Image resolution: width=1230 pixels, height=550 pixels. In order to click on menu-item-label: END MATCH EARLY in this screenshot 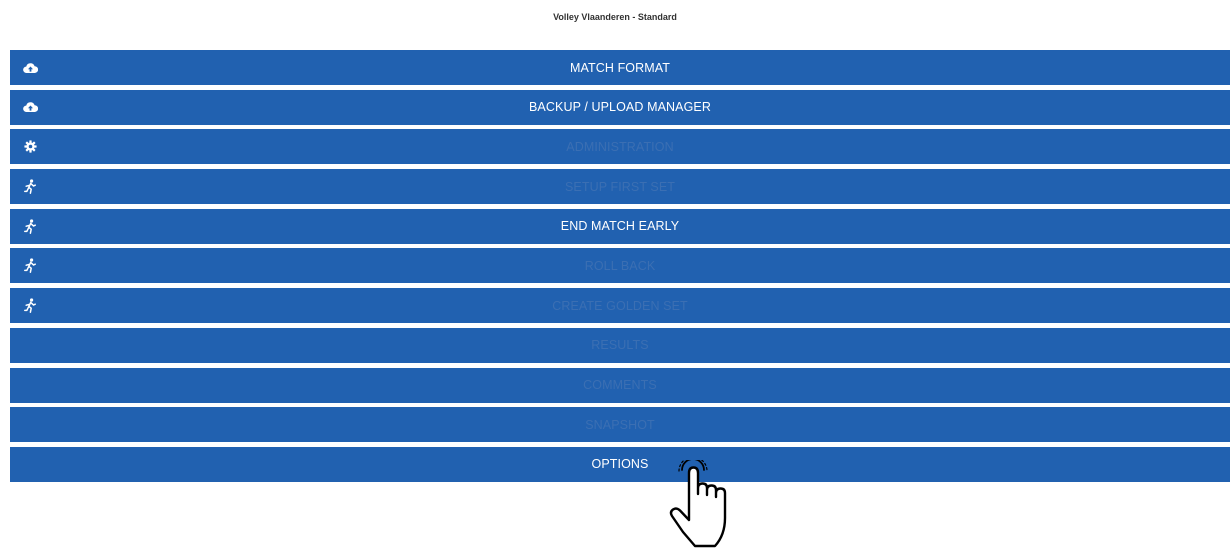, I will do `click(620, 226)`.